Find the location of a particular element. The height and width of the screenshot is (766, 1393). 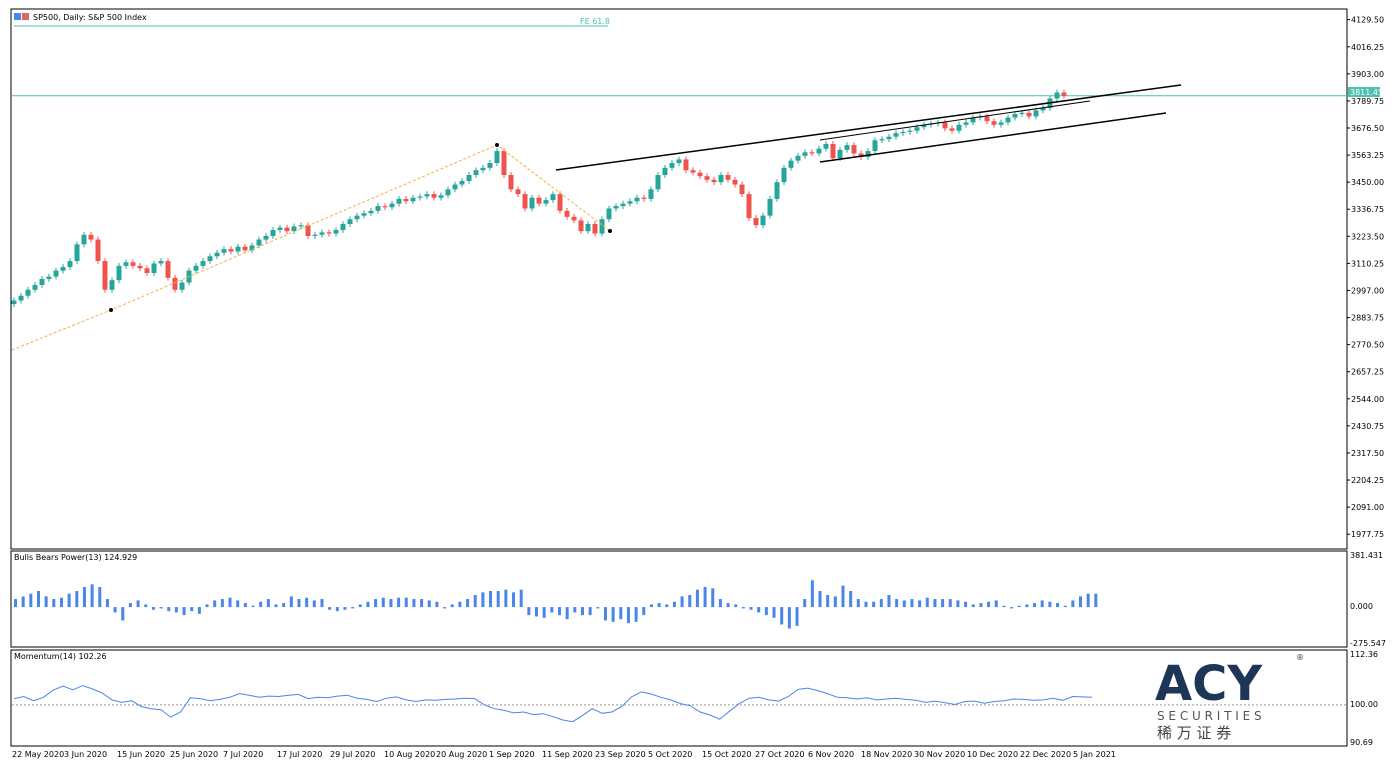

price-tick-label: 3450.00 is located at coordinates (1367, 182).